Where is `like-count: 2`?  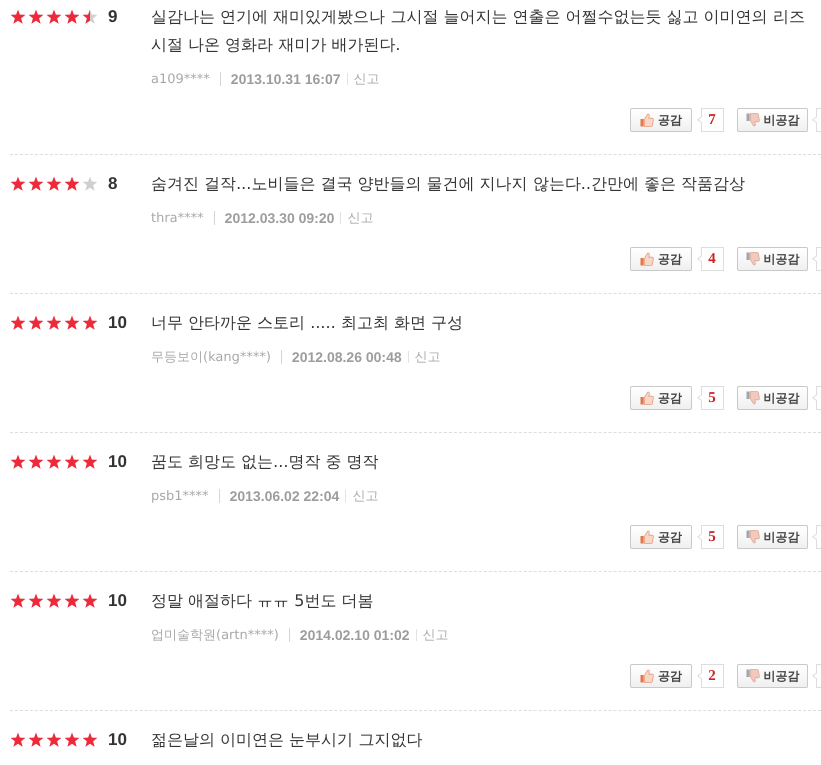
like-count: 2 is located at coordinates (710, 676).